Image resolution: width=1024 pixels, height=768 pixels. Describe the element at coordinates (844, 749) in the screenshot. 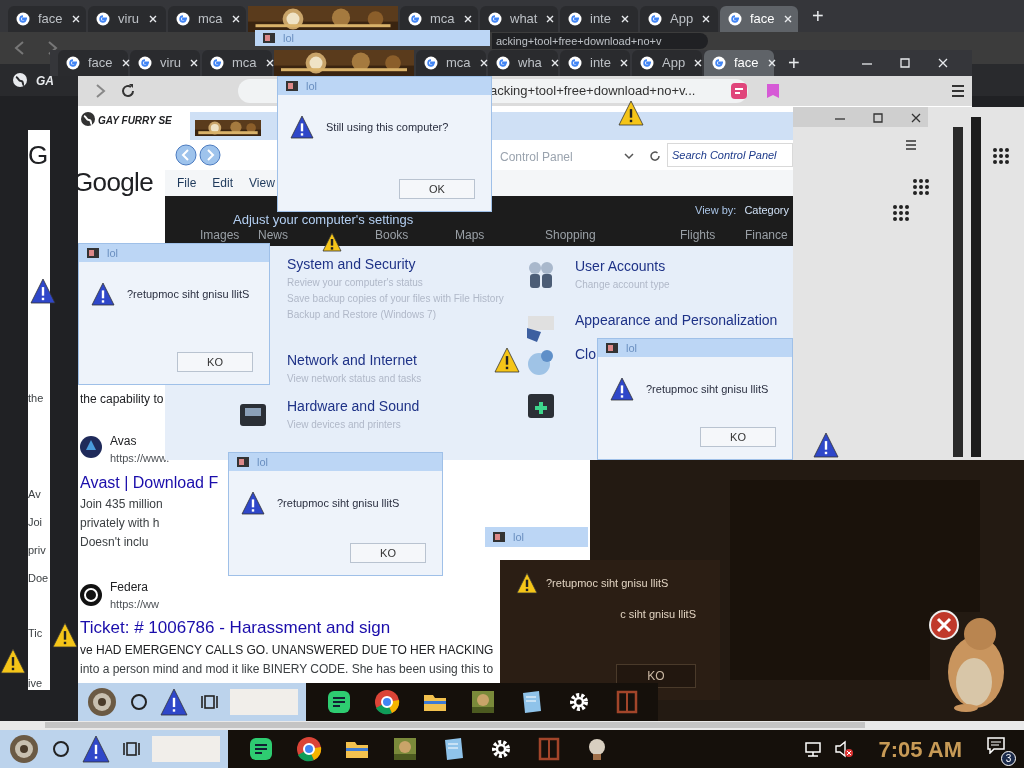

I see `muted-speaker-icon` at that location.